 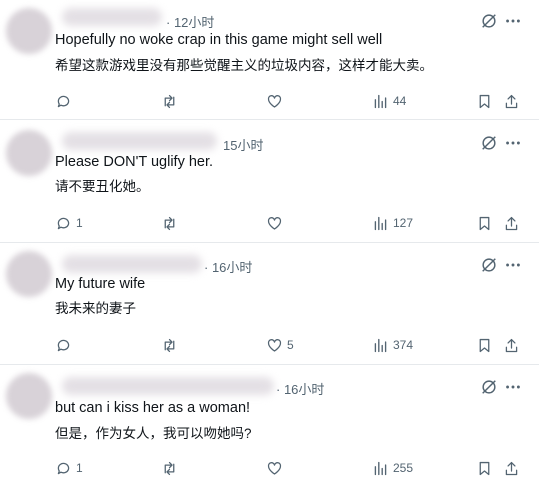 I want to click on post-text-en: My future wife, so click(x=100, y=284).